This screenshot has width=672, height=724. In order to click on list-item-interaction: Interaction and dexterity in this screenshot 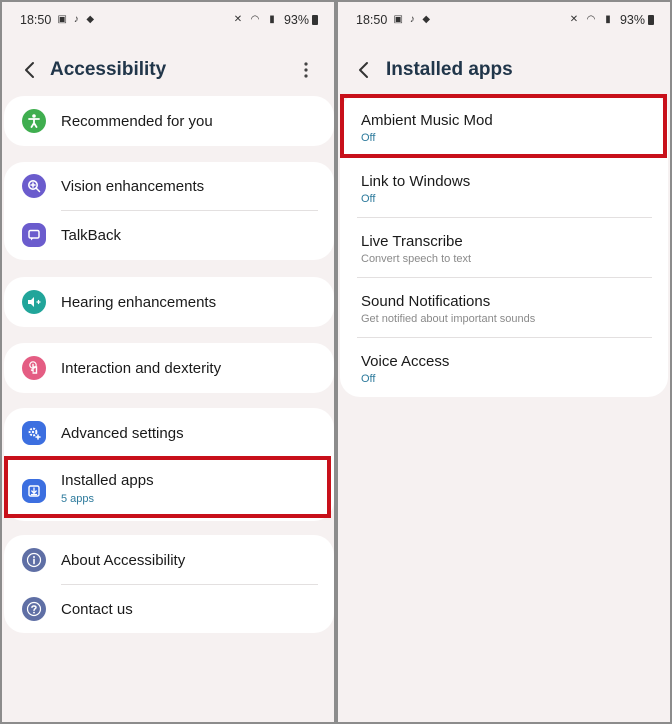, I will do `click(169, 368)`.